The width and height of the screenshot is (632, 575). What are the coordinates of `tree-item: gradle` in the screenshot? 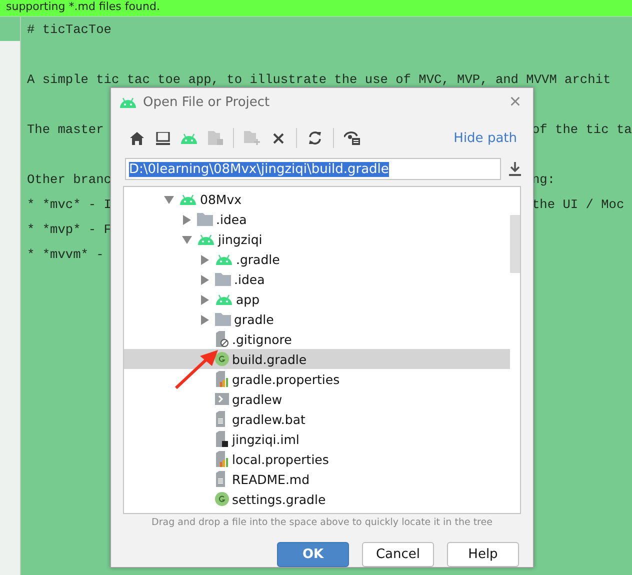 It's located at (317, 319).